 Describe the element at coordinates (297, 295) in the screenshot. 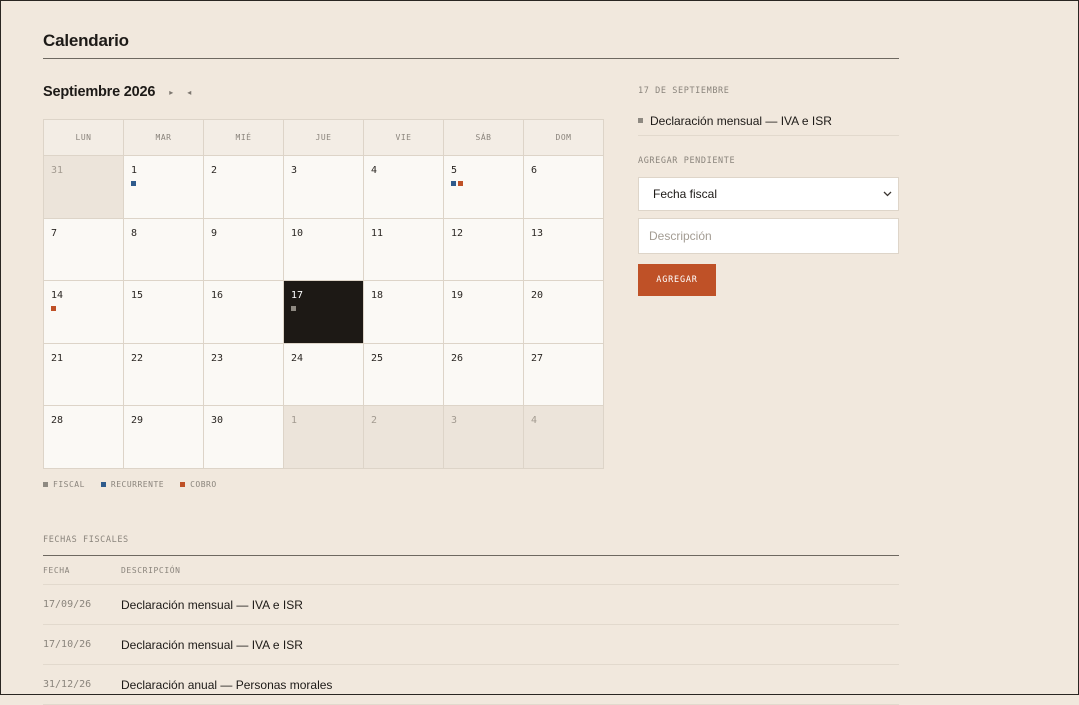

I see `day-number: 17` at that location.